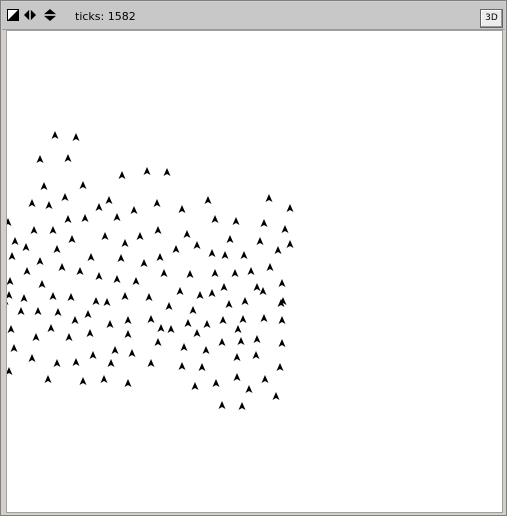 This screenshot has height=516, width=507. What do you see at coordinates (30, 15) in the screenshot?
I see `step-arrows-icon` at bounding box center [30, 15].